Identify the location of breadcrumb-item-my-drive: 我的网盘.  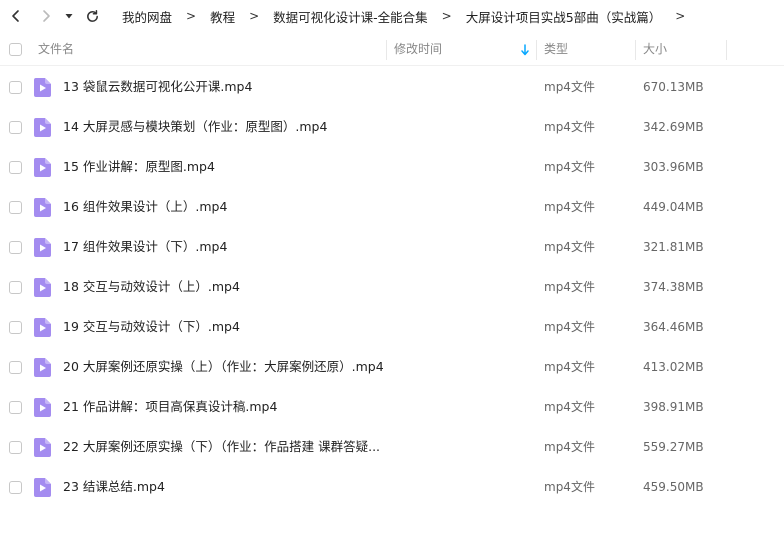
(147, 16).